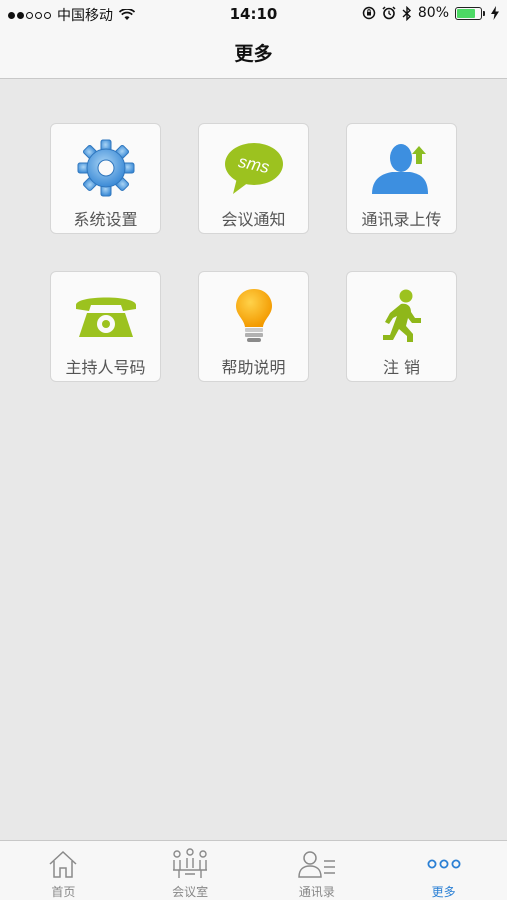 Image resolution: width=507 pixels, height=900 pixels. Describe the element at coordinates (406, 13) in the screenshot. I see `bluetooth-icon` at that location.